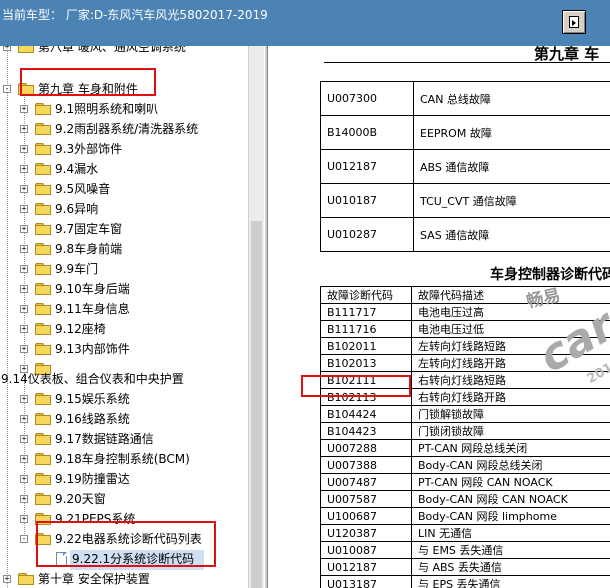 The width and height of the screenshot is (610, 588). Describe the element at coordinates (465, 132) in the screenshot. I see `table-row: B14000B EEPROM 故障` at that location.